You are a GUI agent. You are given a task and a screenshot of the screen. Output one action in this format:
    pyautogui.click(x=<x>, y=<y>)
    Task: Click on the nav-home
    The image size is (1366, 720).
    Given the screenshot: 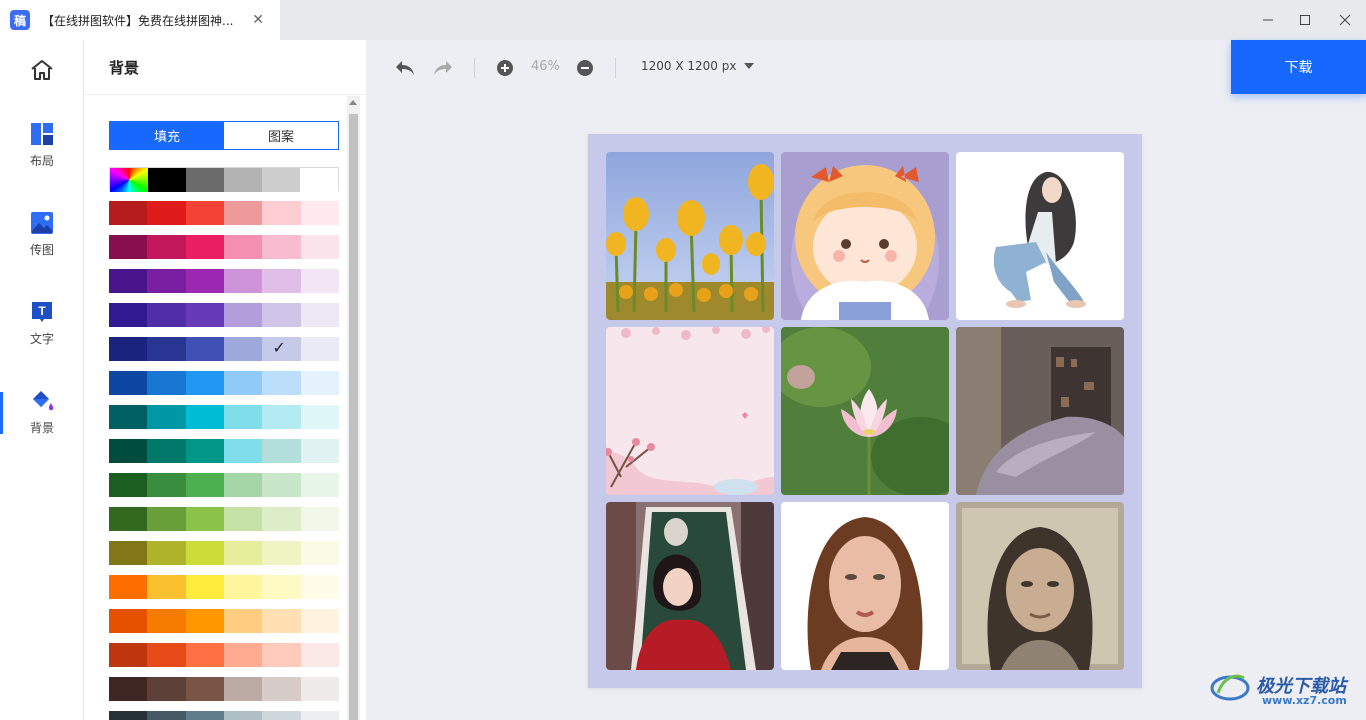 What is the action you would take?
    pyautogui.click(x=42, y=70)
    